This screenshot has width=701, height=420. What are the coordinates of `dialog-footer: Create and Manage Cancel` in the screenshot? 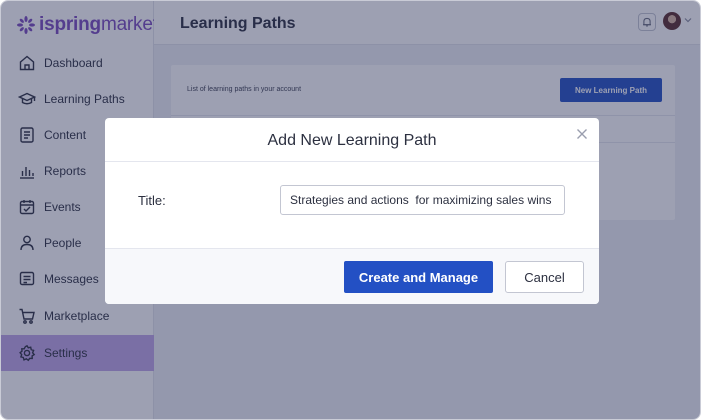 It's located at (352, 276).